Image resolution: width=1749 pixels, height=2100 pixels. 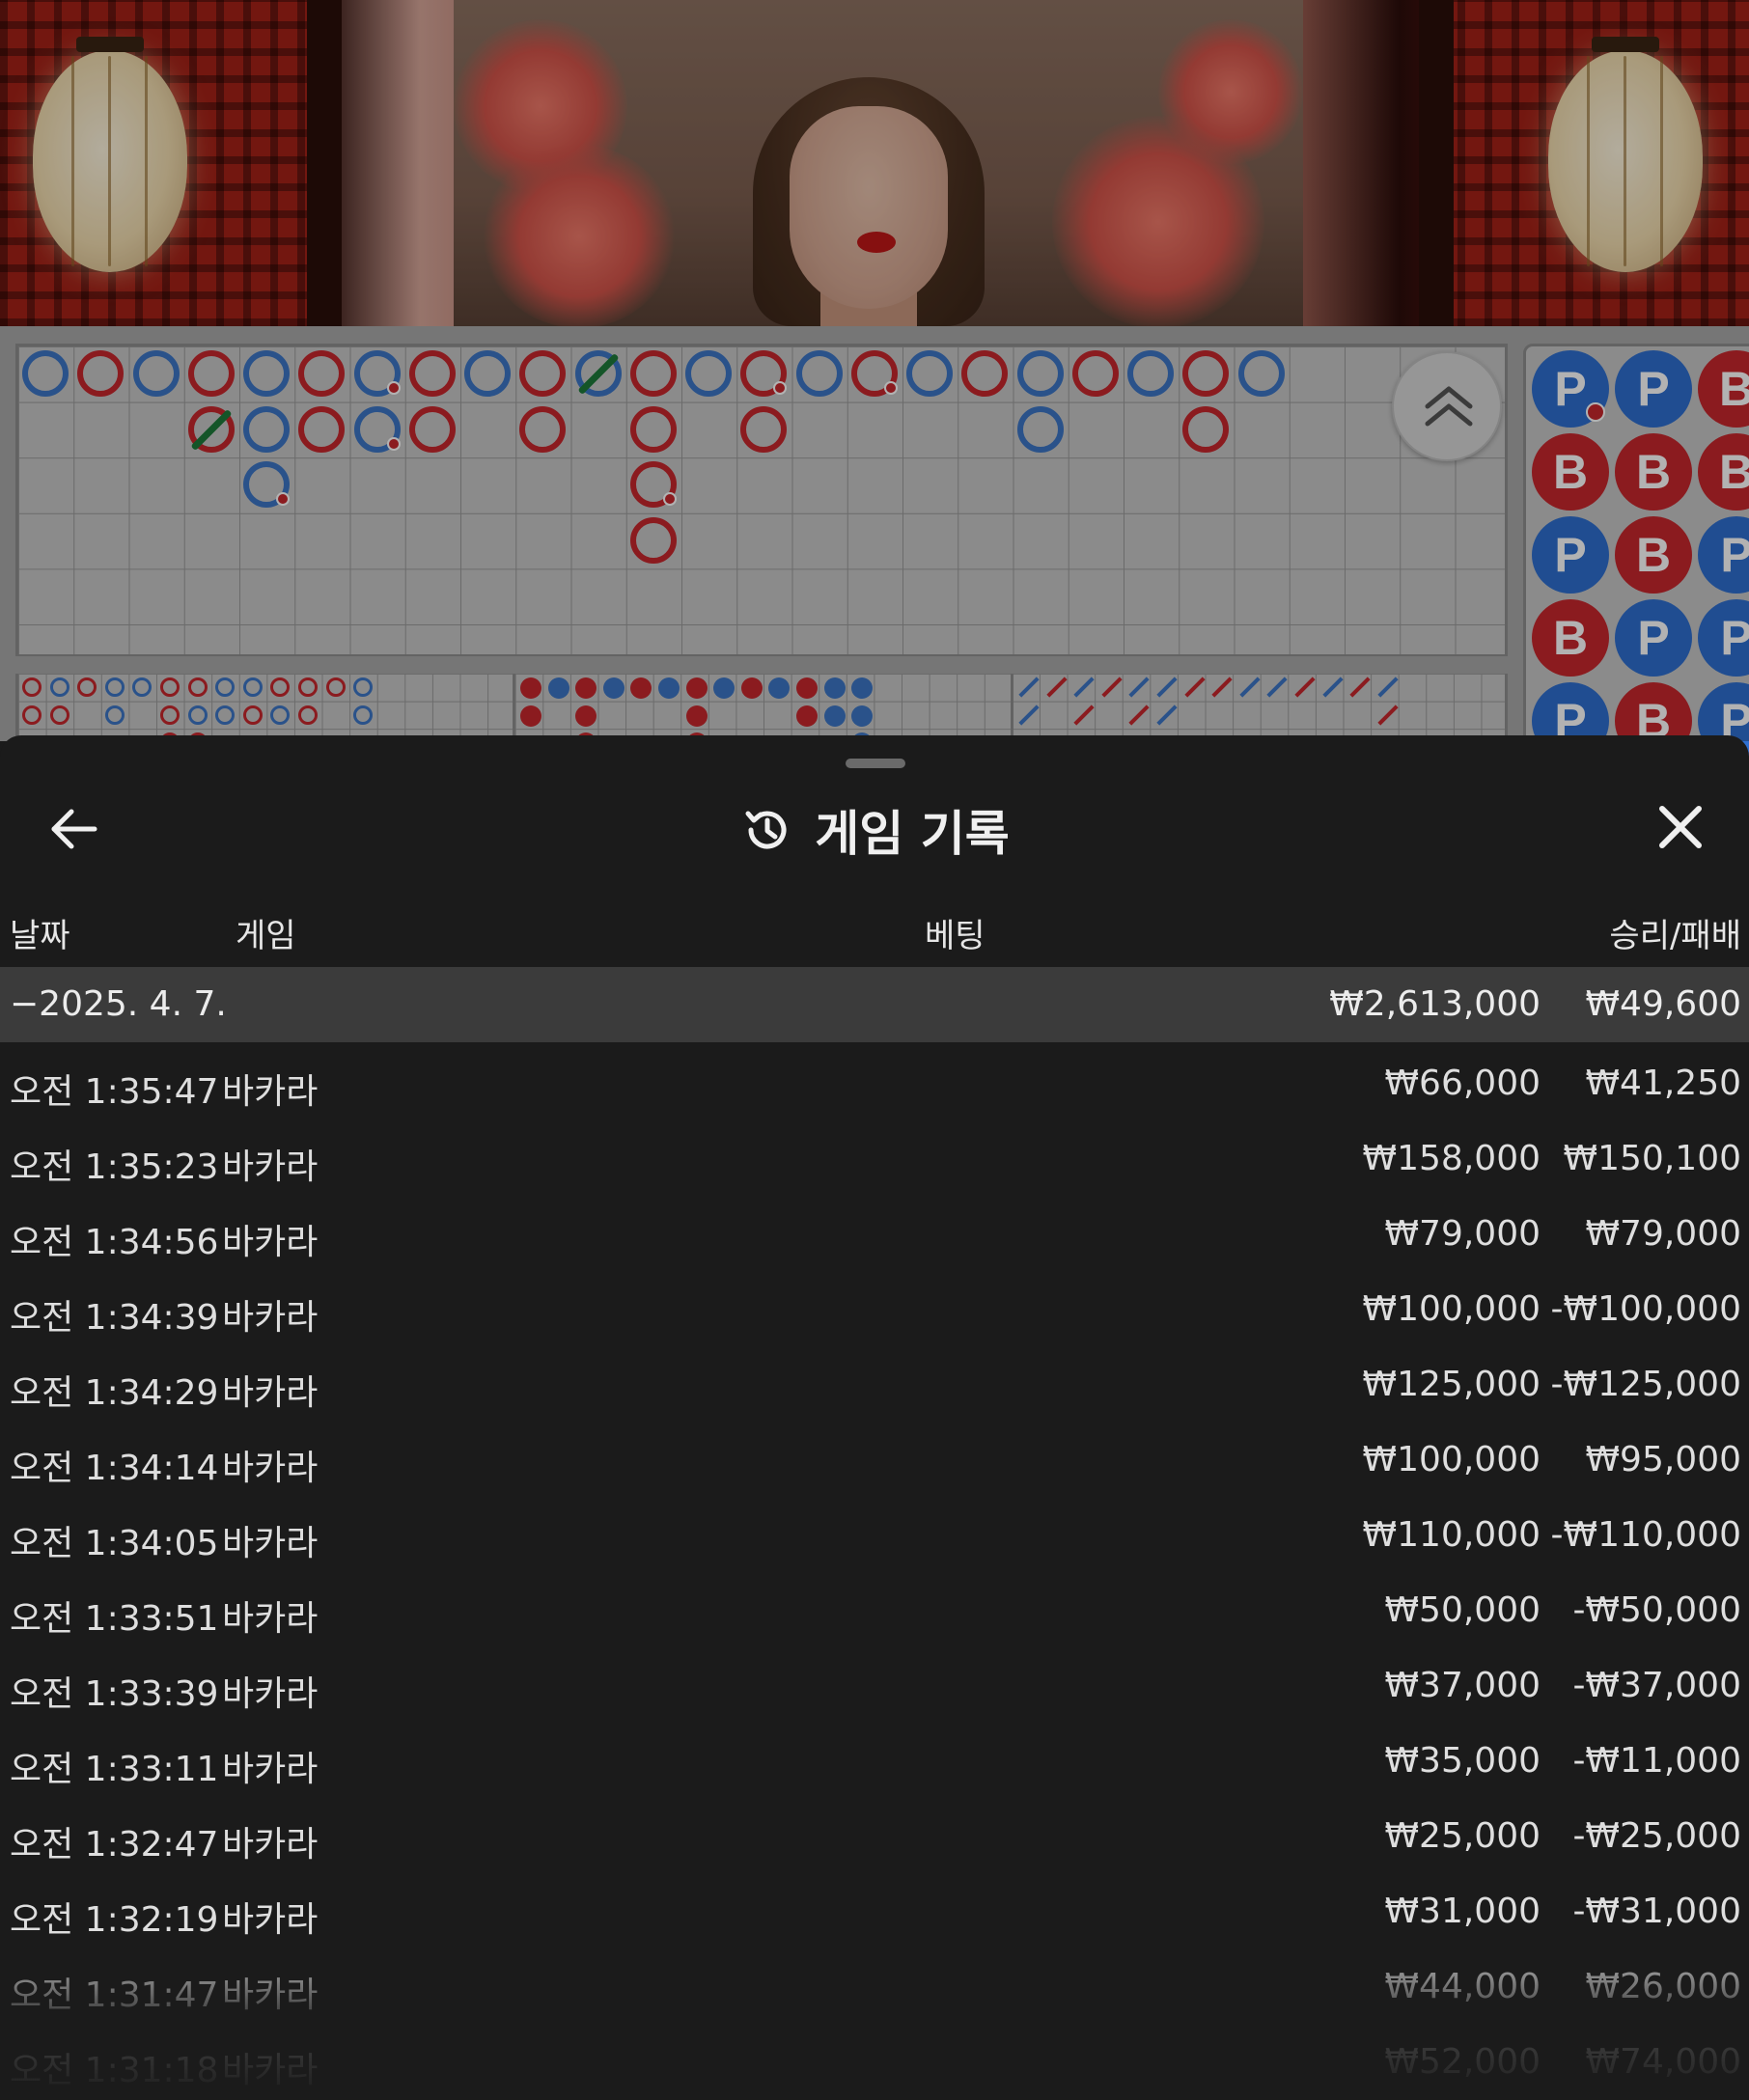 I want to click on row-time: 오전 1:34:56, so click(x=115, y=1242).